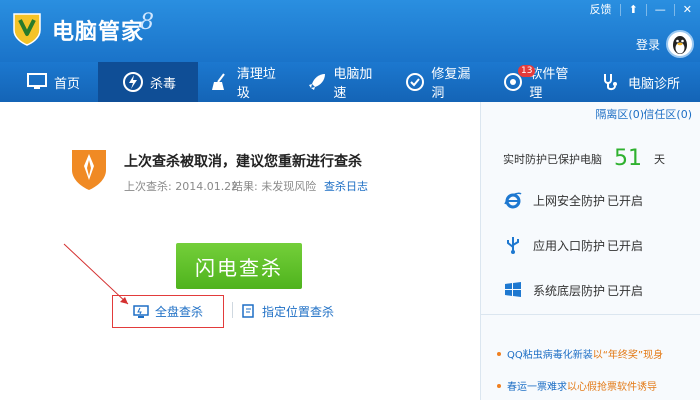 This screenshot has width=700, height=400. What do you see at coordinates (569, 245) in the screenshot?
I see `feature-name: 应用入口防护` at bounding box center [569, 245].